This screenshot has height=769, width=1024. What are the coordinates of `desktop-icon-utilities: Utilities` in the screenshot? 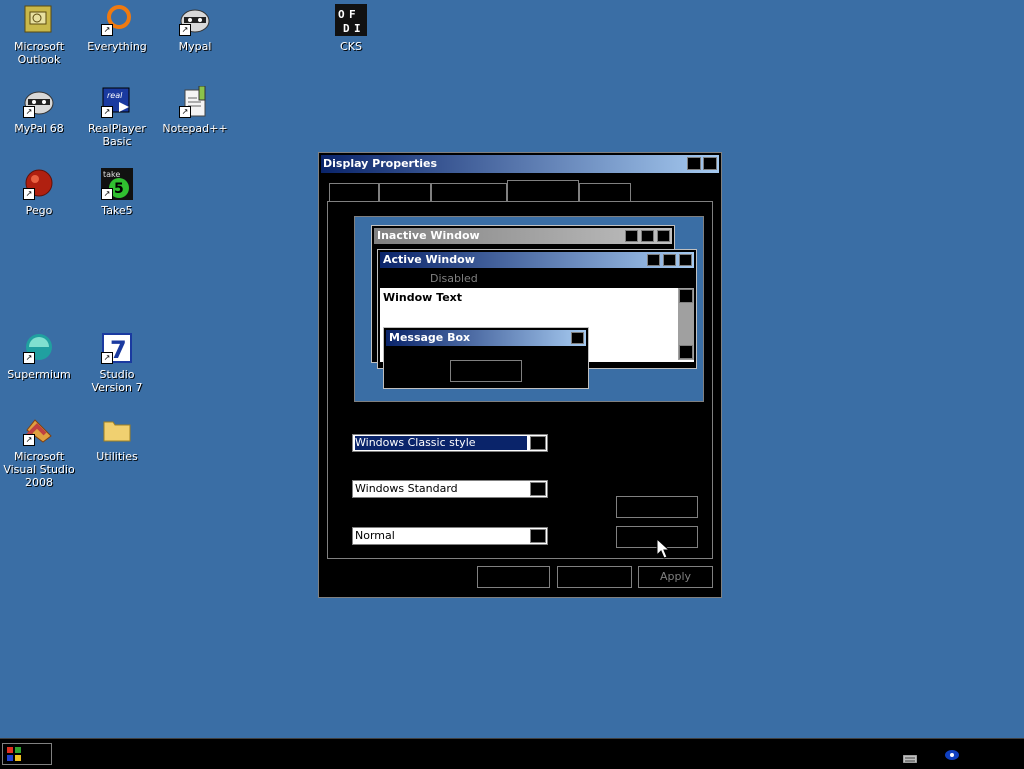 It's located at (117, 438).